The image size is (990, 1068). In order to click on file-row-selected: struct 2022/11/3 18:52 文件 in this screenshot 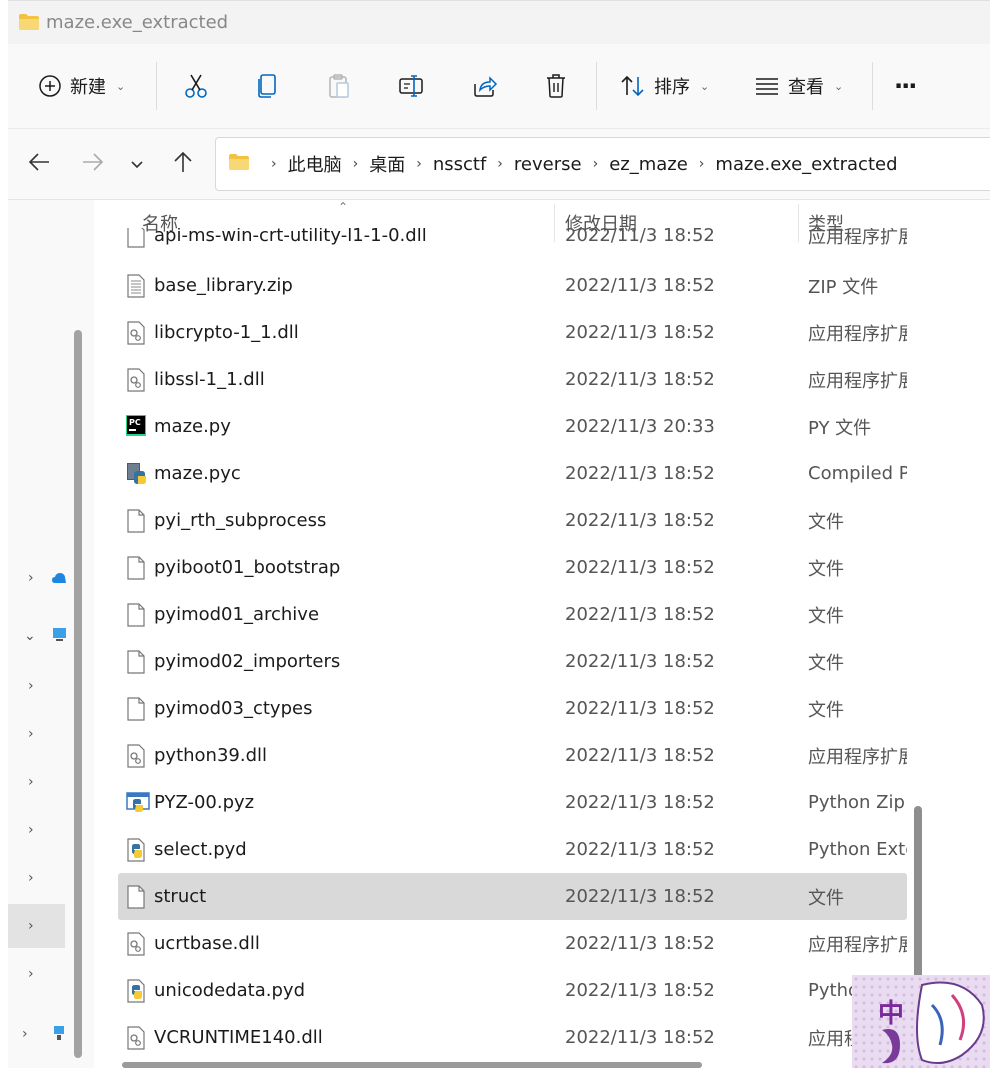, I will do `click(512, 896)`.